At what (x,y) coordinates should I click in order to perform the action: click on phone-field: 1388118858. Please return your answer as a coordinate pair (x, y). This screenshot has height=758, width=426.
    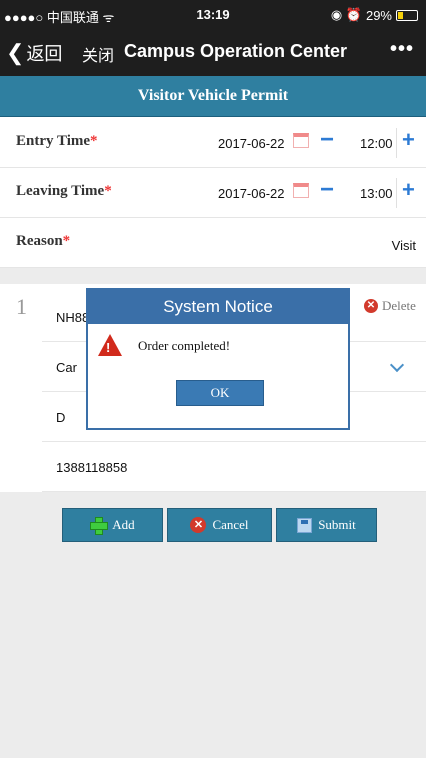
    Looking at the image, I should click on (234, 467).